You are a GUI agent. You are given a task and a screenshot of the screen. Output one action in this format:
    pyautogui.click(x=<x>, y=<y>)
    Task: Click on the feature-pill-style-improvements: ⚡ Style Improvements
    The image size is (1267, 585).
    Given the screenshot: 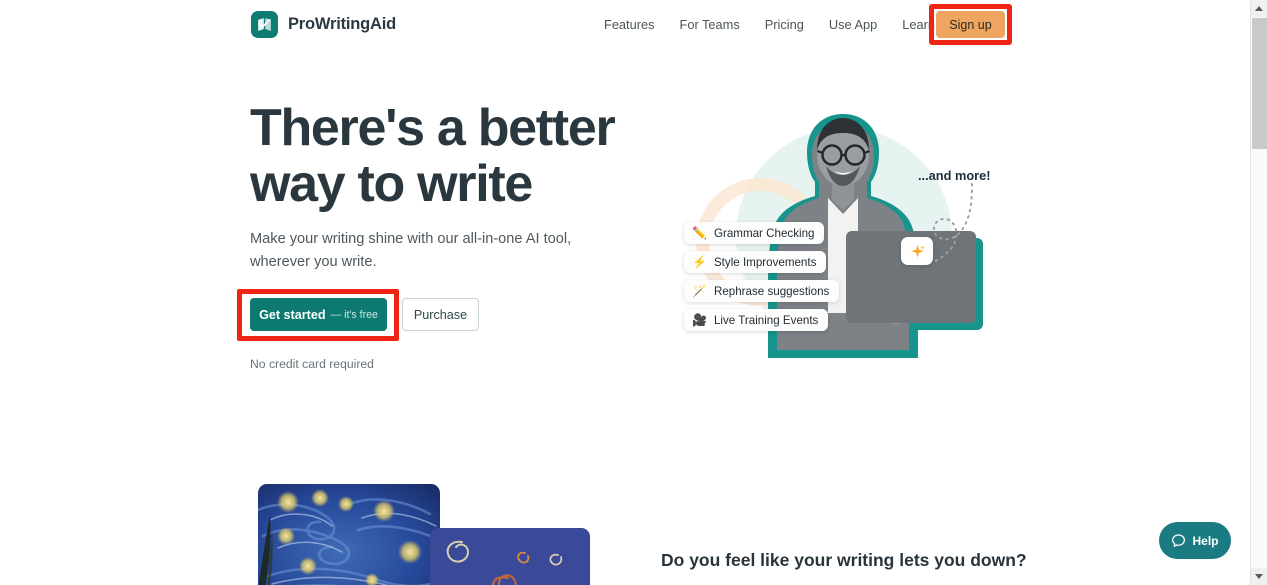 What is the action you would take?
    pyautogui.click(x=755, y=262)
    